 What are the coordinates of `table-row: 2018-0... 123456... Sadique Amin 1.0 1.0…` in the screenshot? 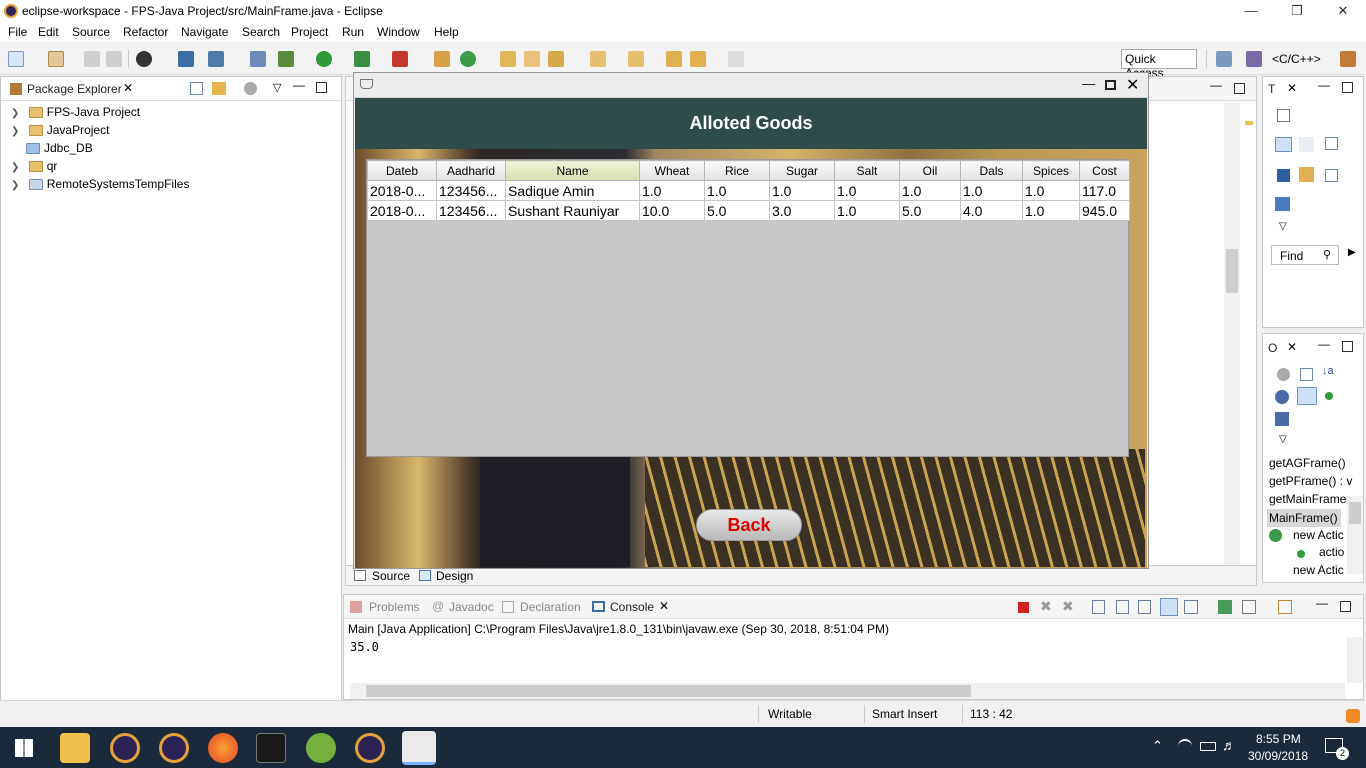 It's located at (748, 190).